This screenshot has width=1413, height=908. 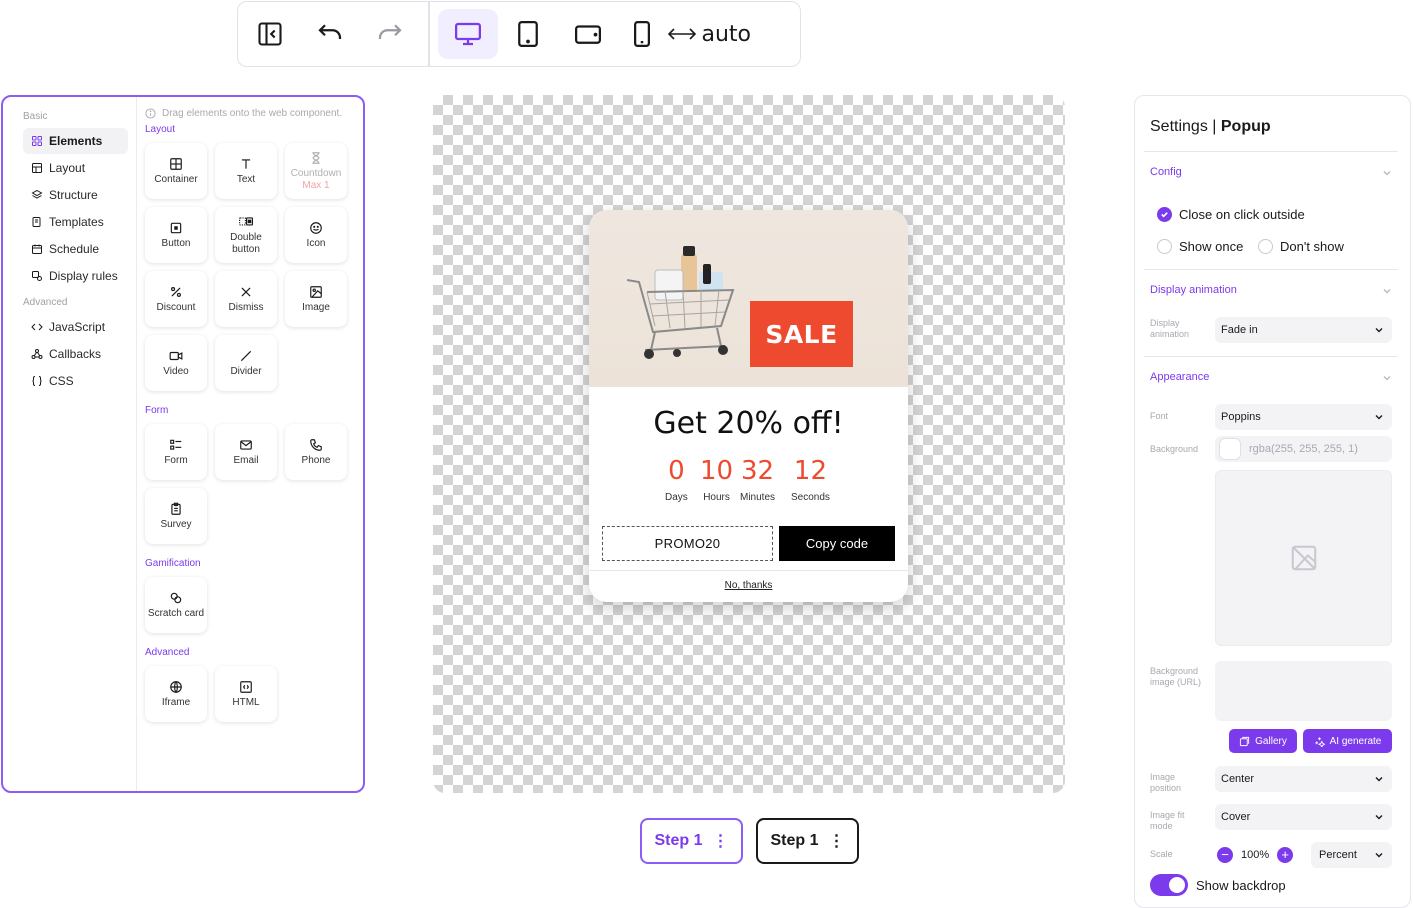 I want to click on tablet-portrait-icon, so click(x=527, y=34).